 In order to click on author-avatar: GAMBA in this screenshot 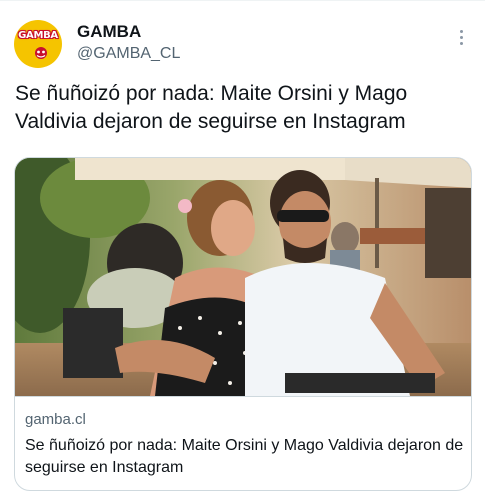, I will do `click(38, 44)`.